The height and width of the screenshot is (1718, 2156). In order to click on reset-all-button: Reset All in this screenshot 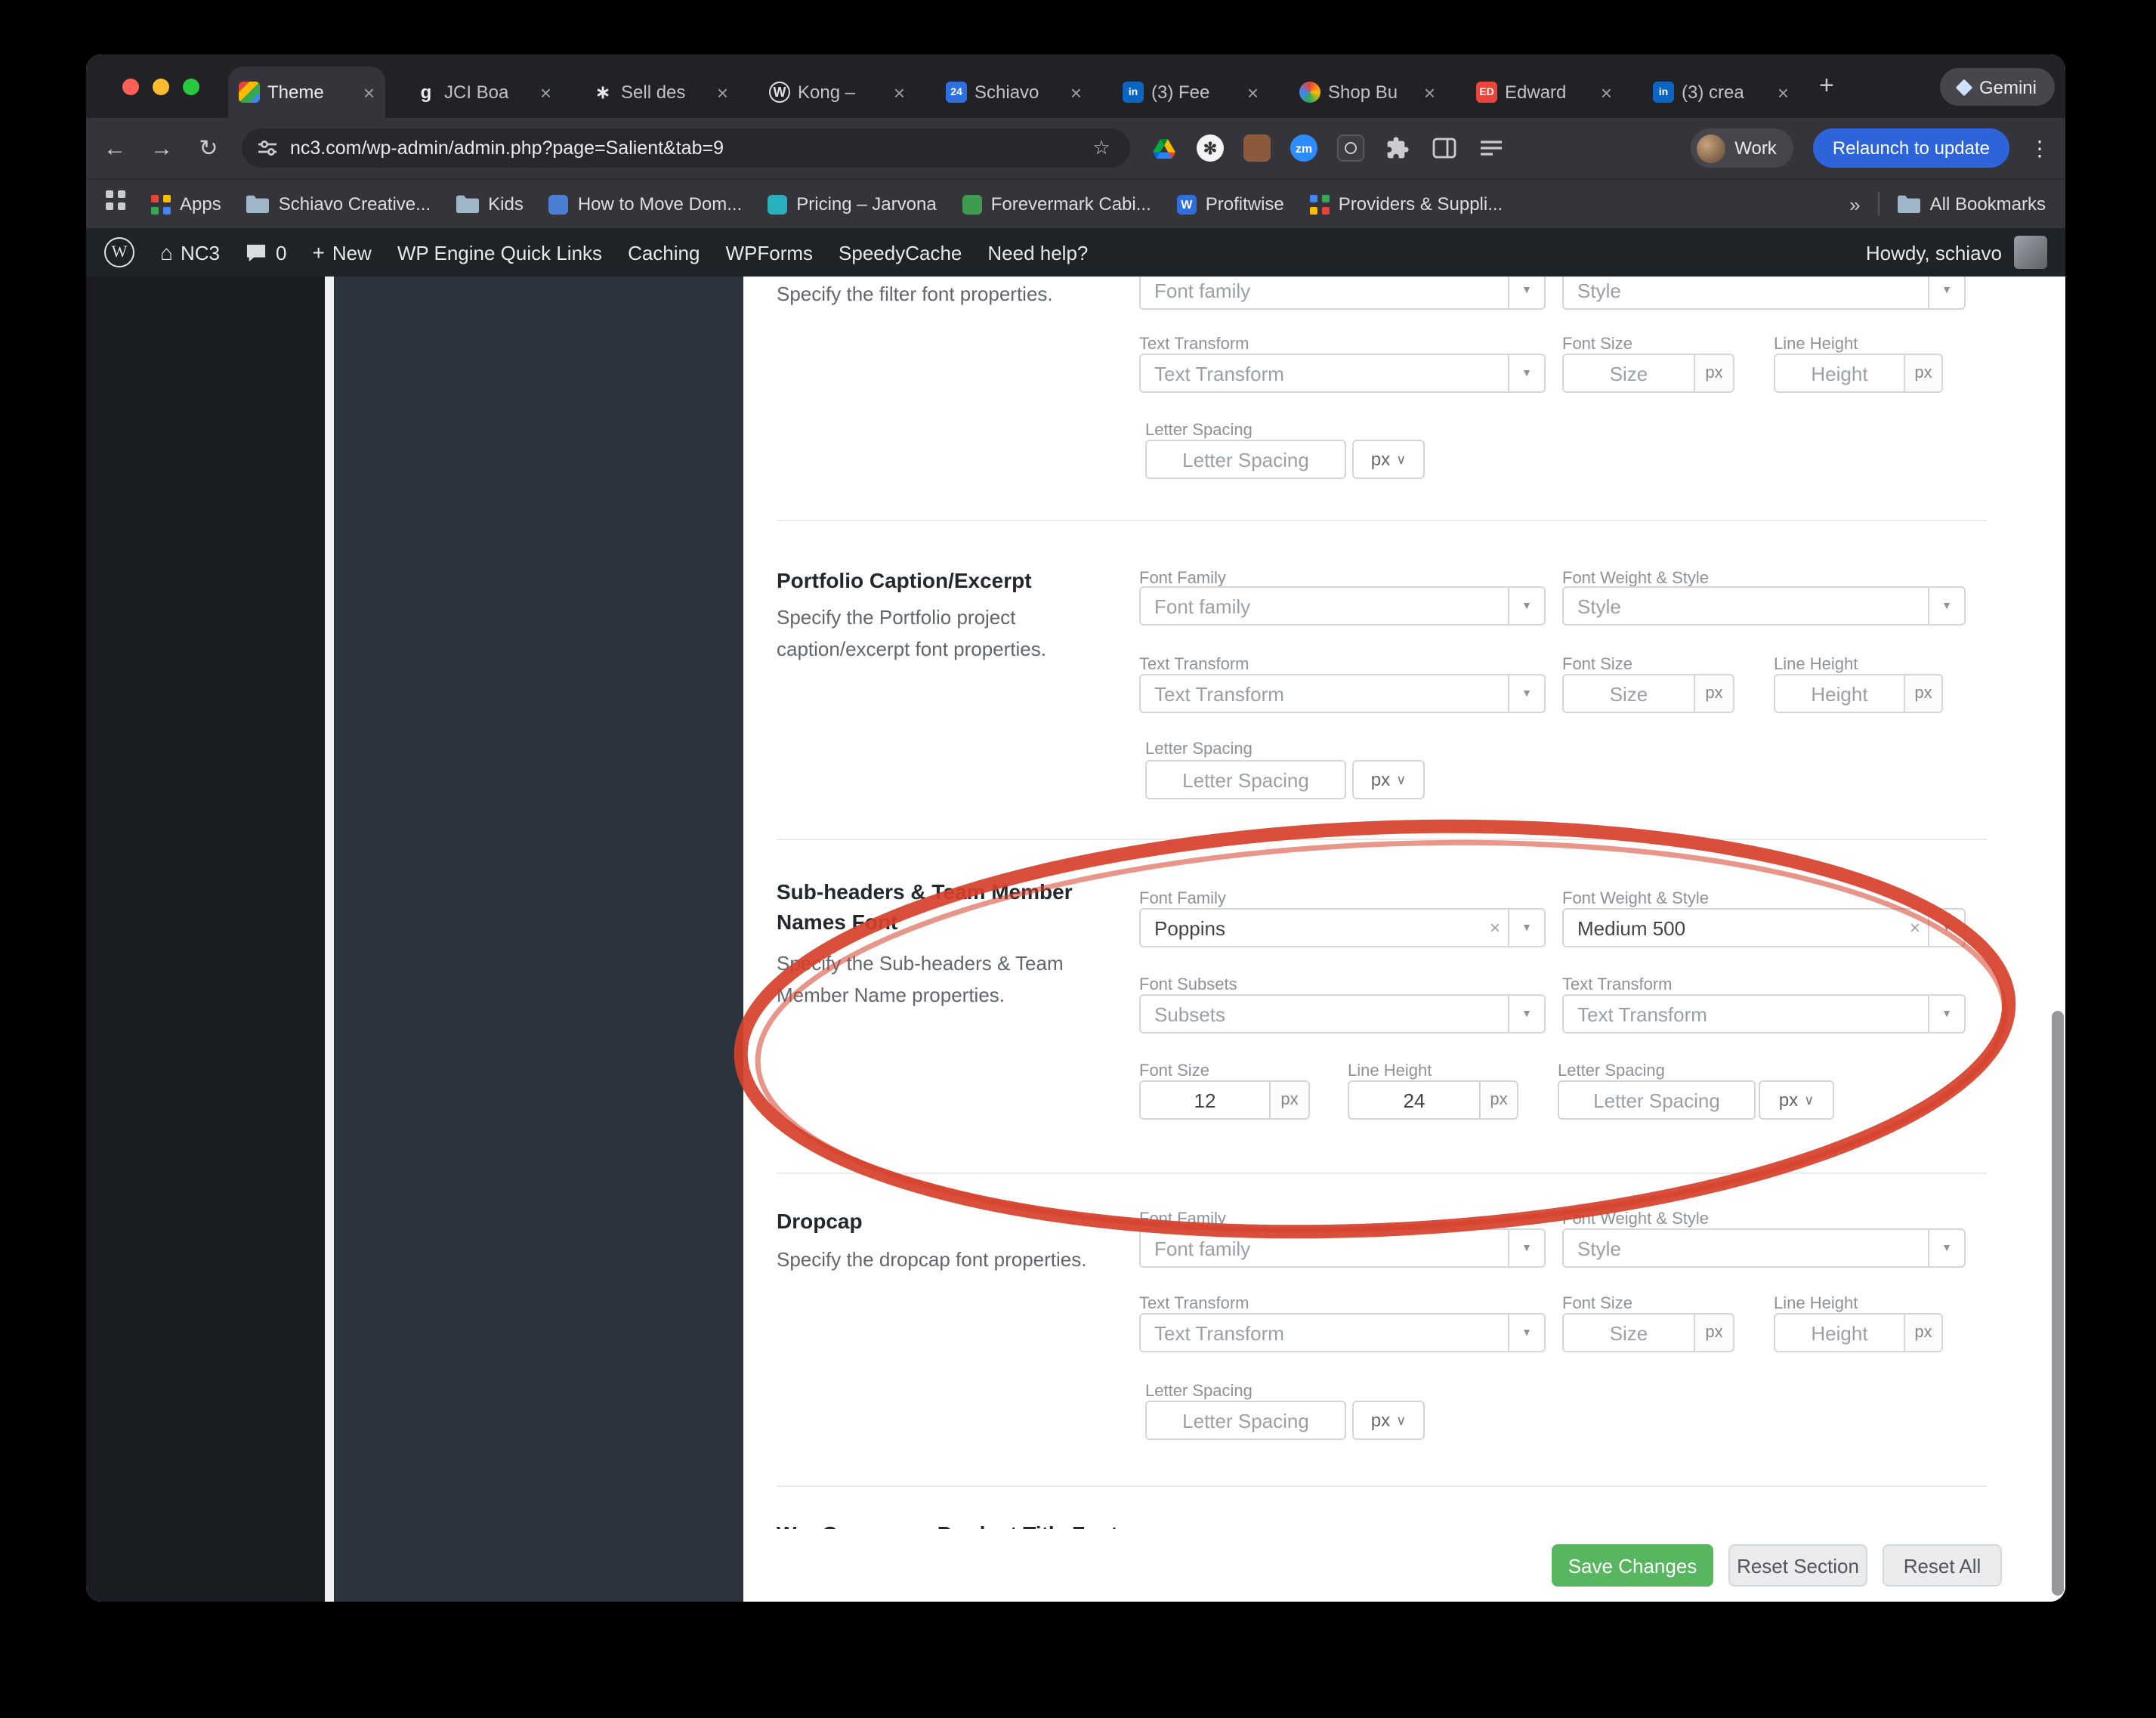, I will do `click(1942, 1565)`.